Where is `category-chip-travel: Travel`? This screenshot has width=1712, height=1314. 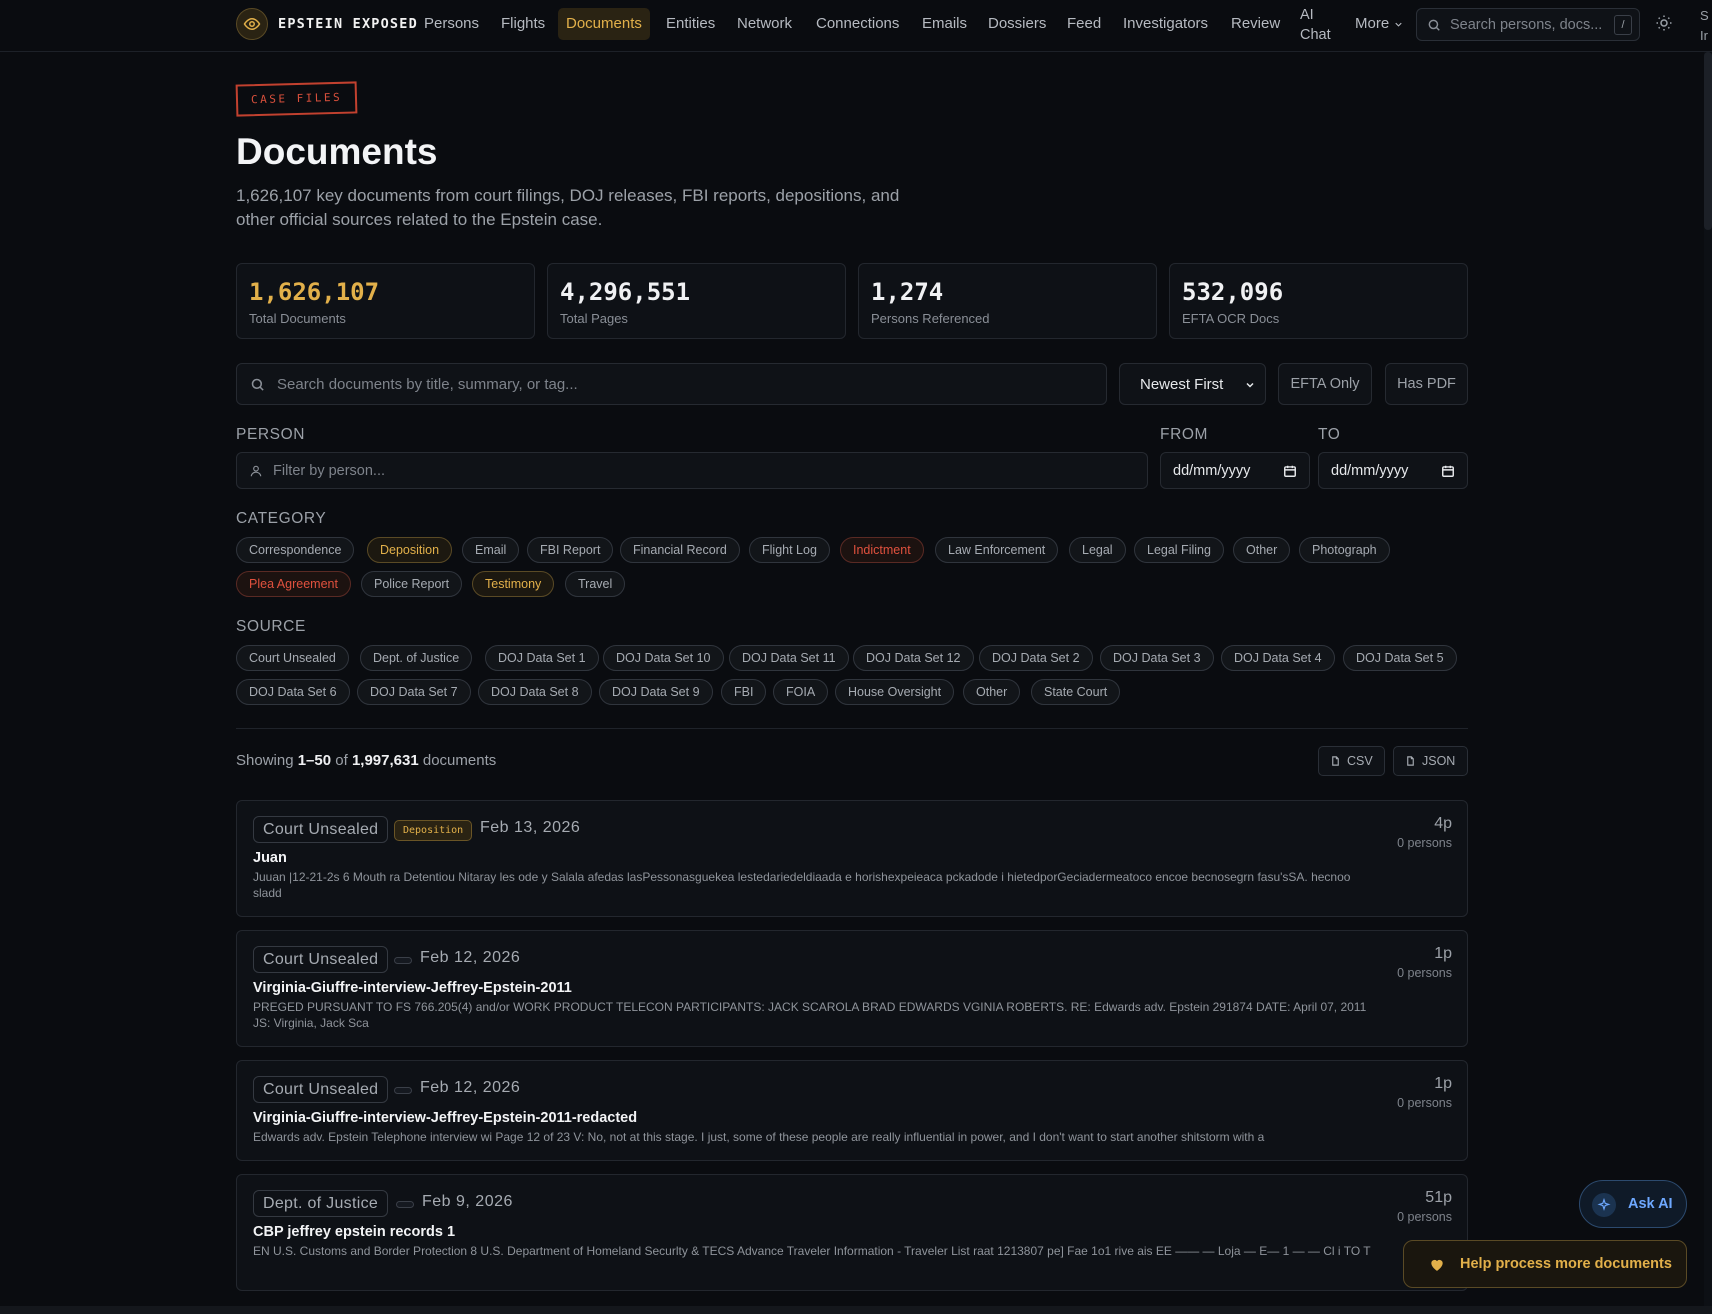
category-chip-travel: Travel is located at coordinates (595, 584).